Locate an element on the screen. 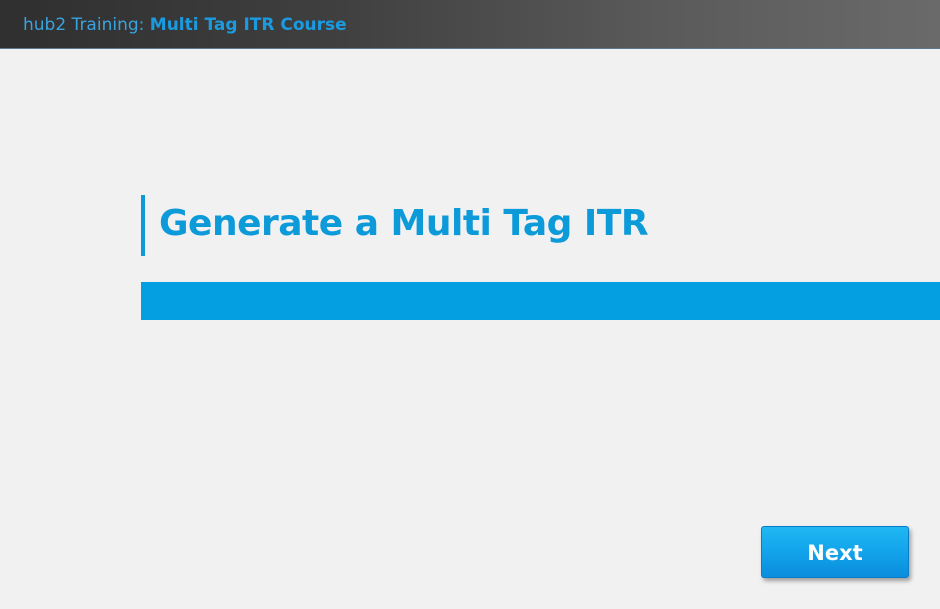  accent-bar is located at coordinates (540, 301).